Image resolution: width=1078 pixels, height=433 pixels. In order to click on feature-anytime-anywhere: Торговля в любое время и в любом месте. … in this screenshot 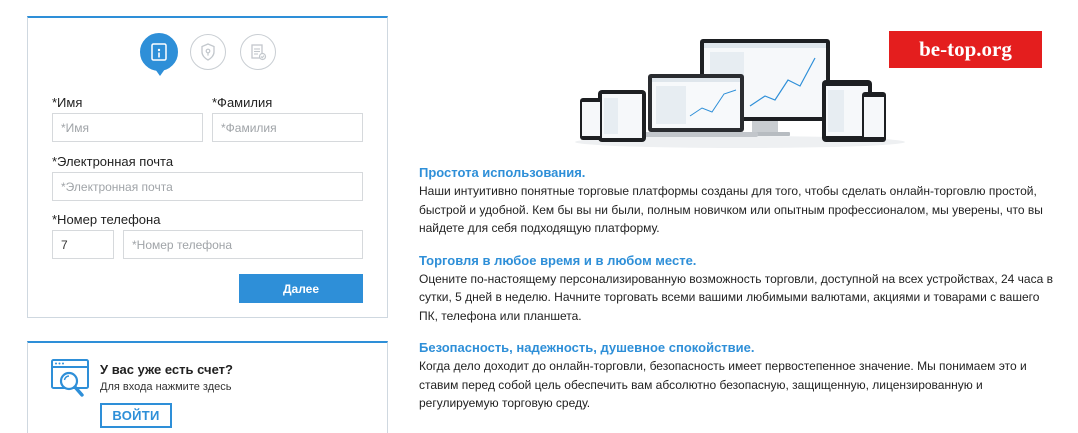, I will do `click(739, 289)`.